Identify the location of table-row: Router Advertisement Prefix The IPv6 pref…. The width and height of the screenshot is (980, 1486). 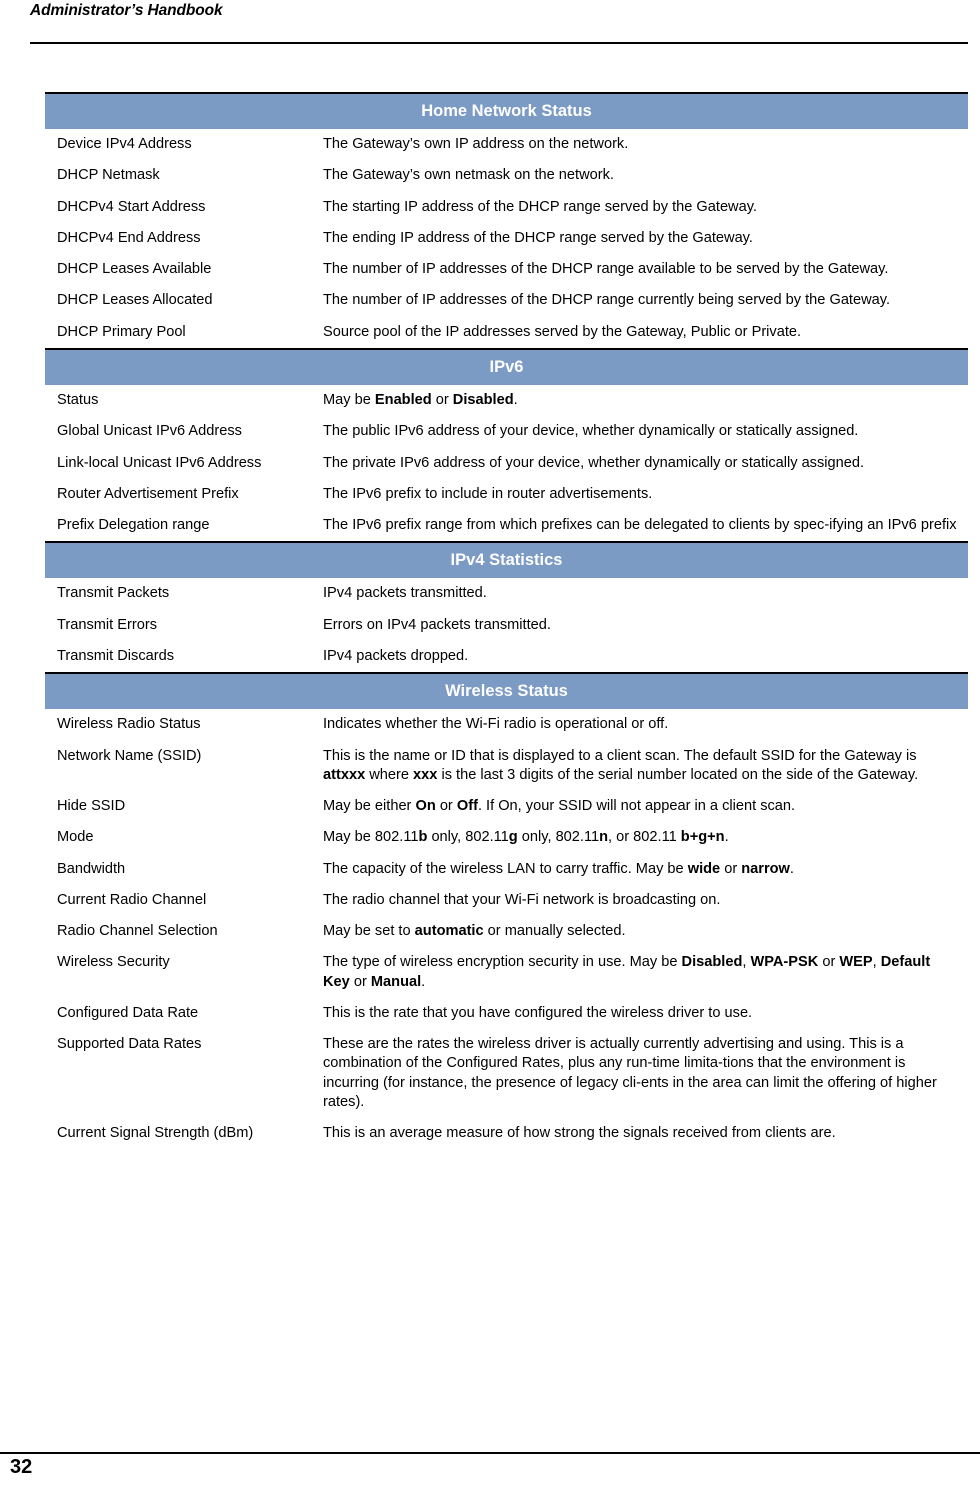
(506, 494).